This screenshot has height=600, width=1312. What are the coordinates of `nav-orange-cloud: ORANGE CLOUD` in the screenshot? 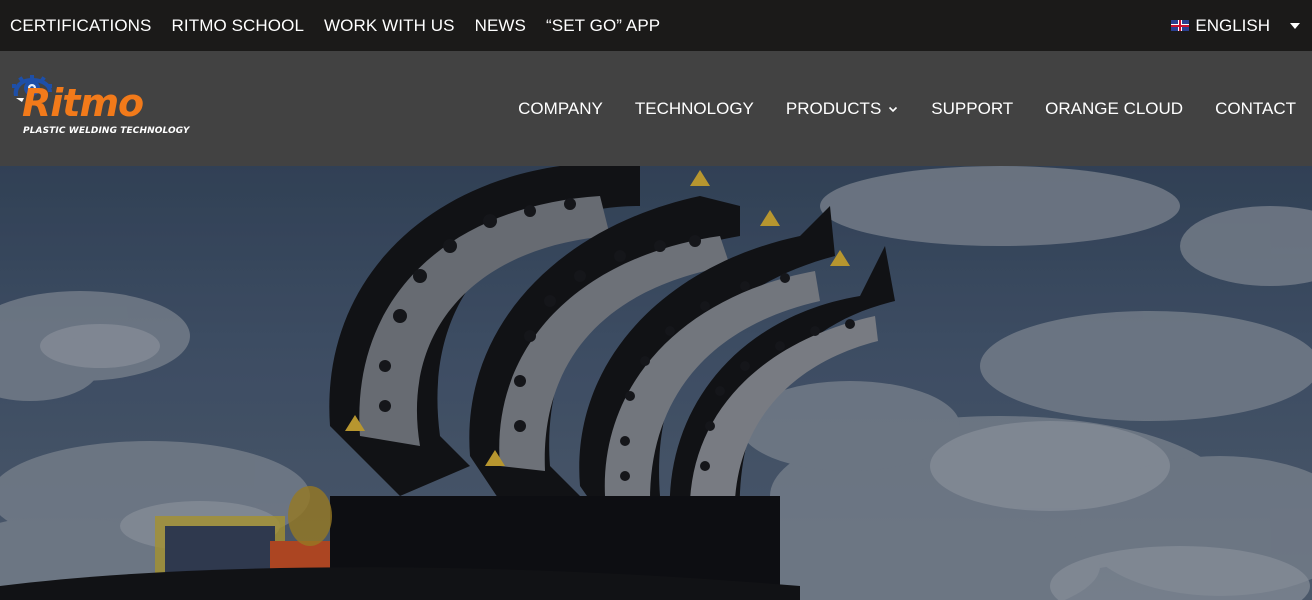 It's located at (1114, 109).